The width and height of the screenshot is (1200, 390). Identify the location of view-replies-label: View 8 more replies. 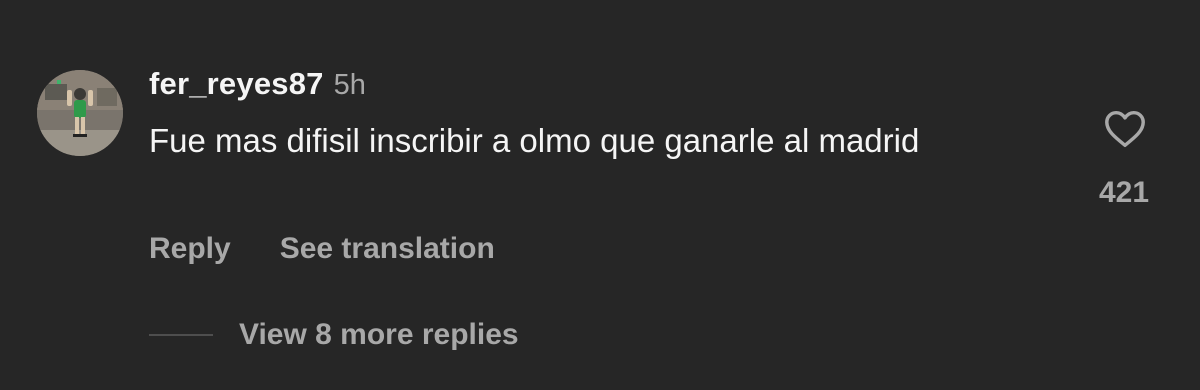
(379, 334).